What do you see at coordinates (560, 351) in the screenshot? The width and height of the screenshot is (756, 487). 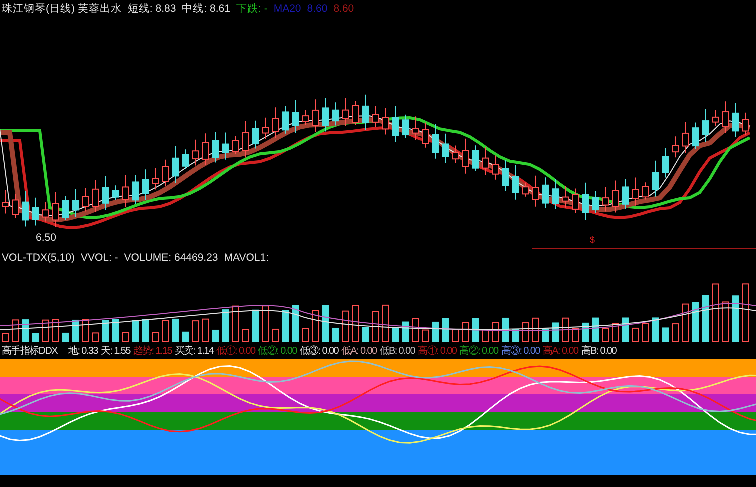 I see `indicator-value: 高A: 0.00` at bounding box center [560, 351].